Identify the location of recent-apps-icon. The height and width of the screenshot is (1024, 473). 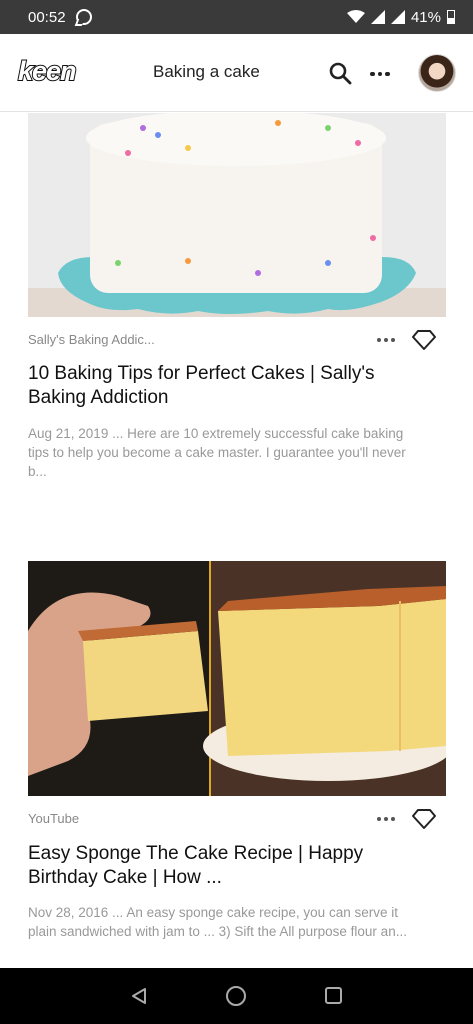
(333, 995).